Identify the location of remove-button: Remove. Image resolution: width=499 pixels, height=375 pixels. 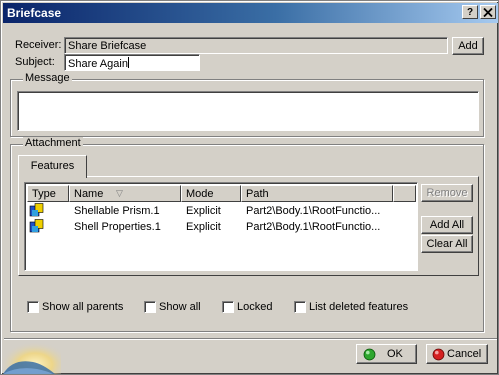
(447, 193).